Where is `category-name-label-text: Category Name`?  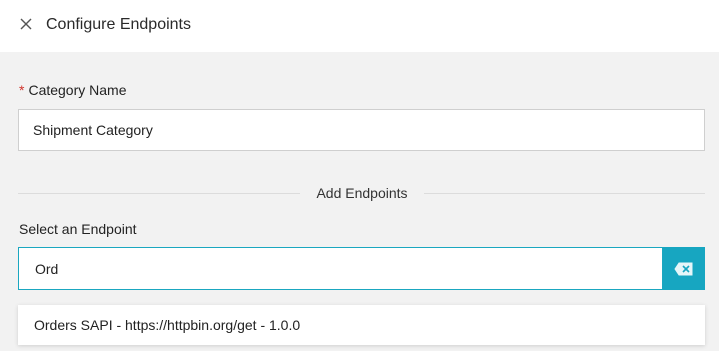 category-name-label-text: Category Name is located at coordinates (77, 90).